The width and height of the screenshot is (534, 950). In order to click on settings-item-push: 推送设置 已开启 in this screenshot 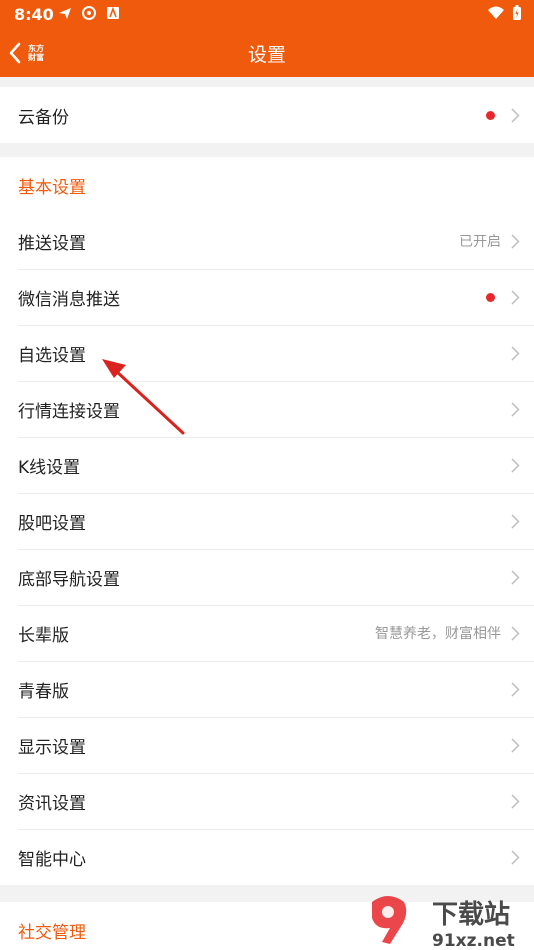, I will do `click(267, 241)`.